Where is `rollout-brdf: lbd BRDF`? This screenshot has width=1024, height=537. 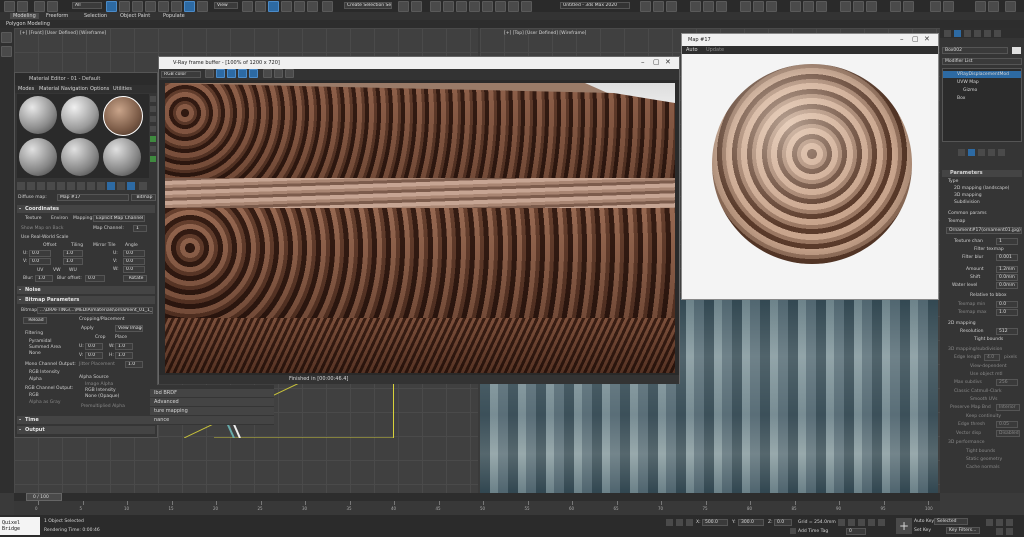
rollout-brdf: lbd BRDF is located at coordinates (212, 393).